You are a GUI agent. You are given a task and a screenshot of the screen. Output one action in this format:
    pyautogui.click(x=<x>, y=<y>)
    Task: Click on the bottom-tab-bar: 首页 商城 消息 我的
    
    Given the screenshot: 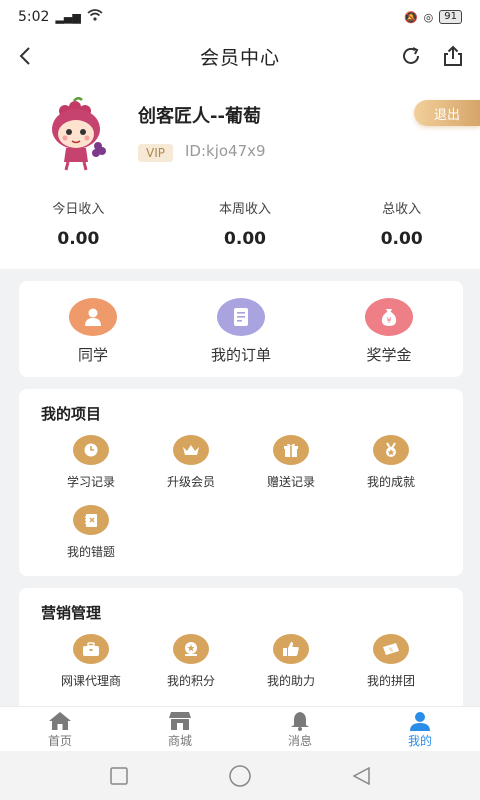 What is the action you would take?
    pyautogui.click(x=240, y=728)
    